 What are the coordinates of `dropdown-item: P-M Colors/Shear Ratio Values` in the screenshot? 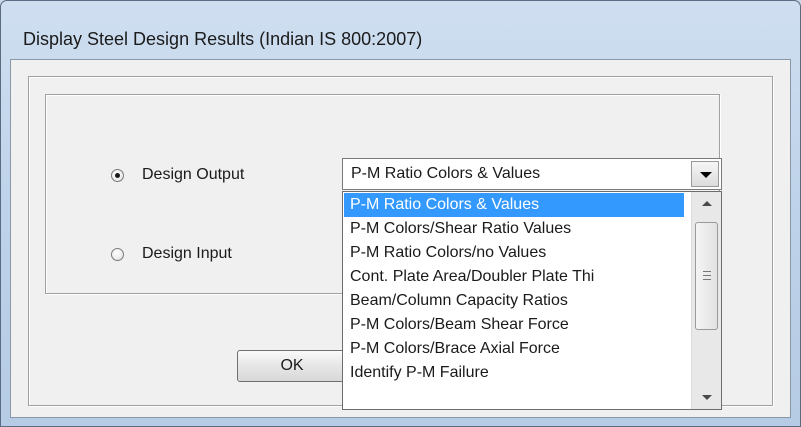 It's located at (514, 229).